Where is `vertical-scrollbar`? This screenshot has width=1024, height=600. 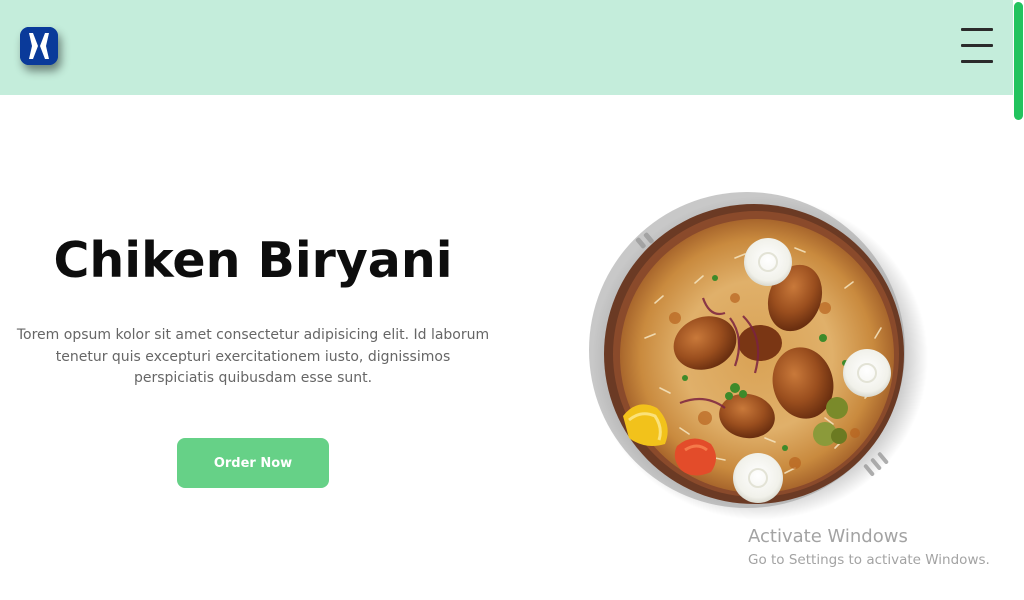
vertical-scrollbar is located at coordinates (1018, 300).